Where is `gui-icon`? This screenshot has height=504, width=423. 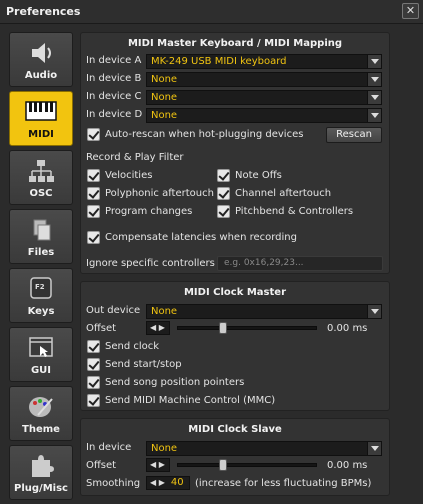 gui-icon is located at coordinates (41, 347).